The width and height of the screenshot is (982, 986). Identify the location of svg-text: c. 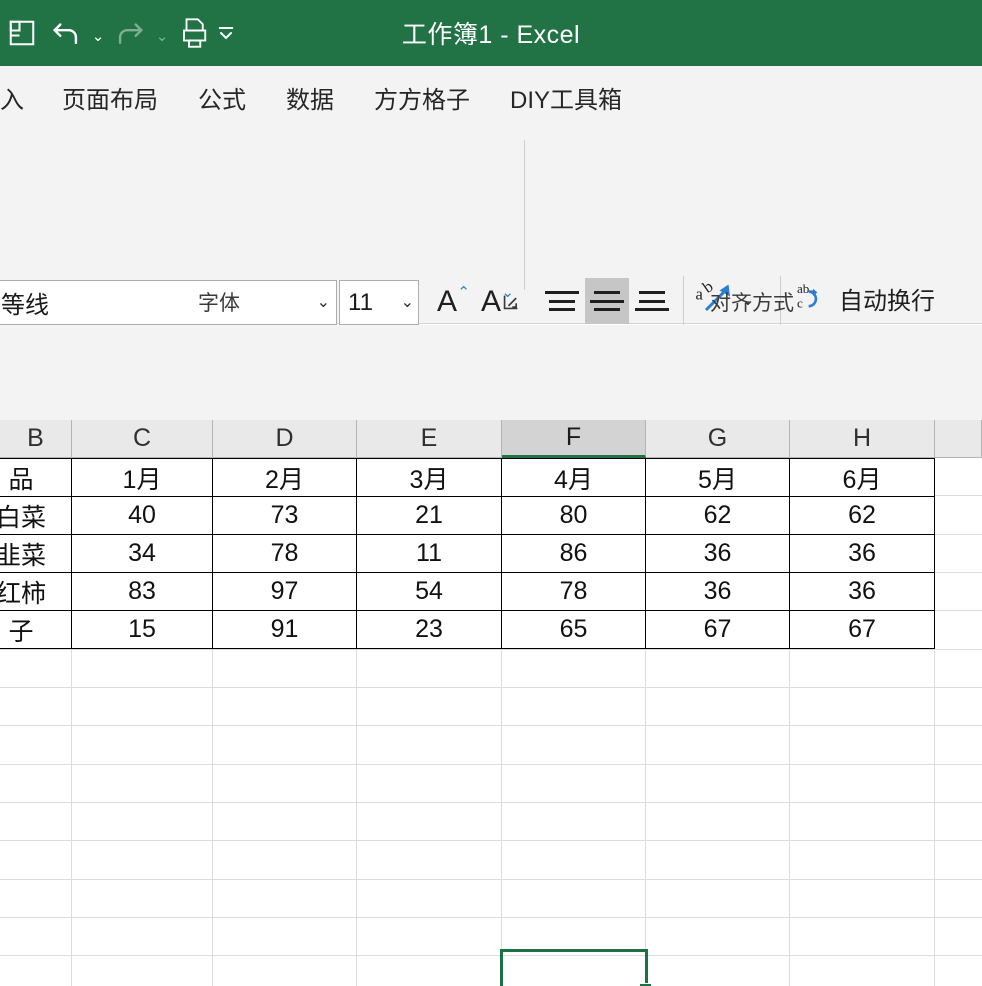
(800, 303).